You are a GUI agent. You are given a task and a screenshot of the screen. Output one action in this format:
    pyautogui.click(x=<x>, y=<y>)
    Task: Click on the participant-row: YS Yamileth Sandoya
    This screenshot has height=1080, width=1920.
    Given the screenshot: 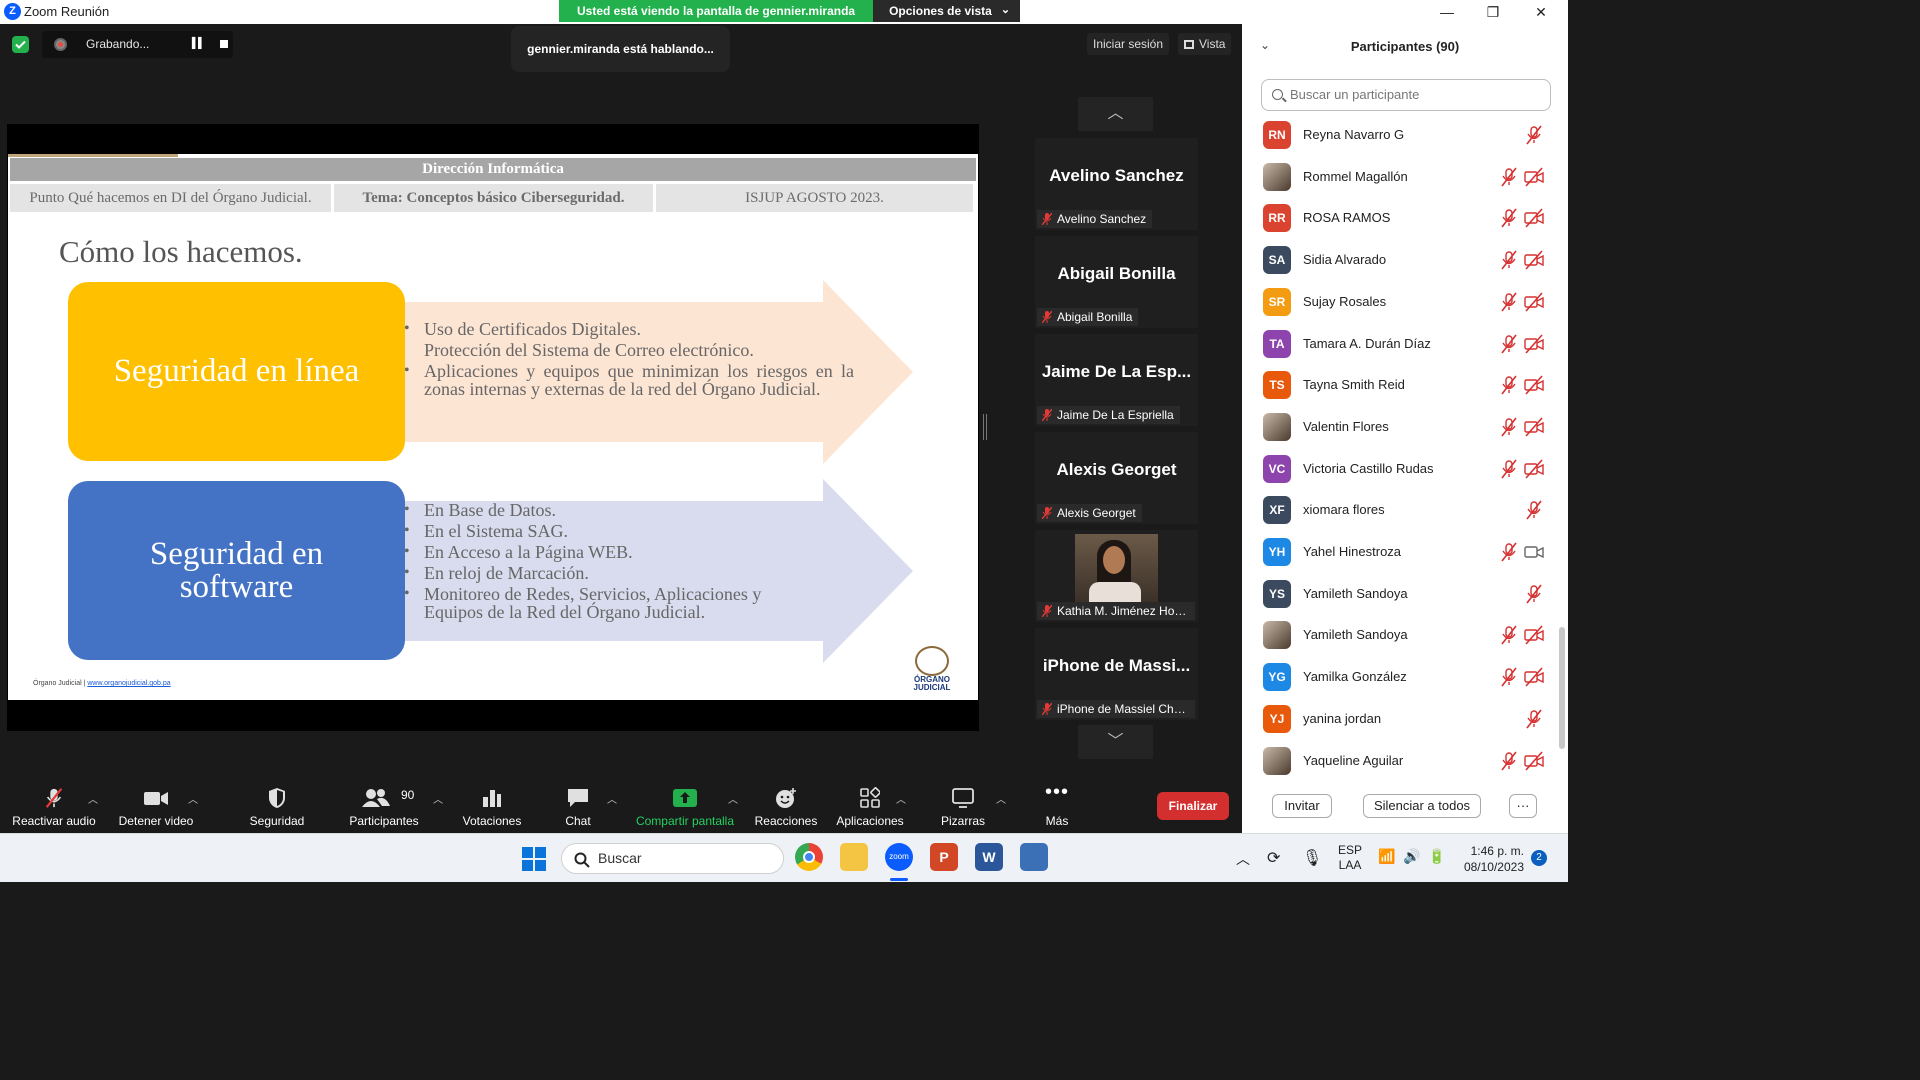 What is the action you would take?
    pyautogui.click(x=1405, y=594)
    